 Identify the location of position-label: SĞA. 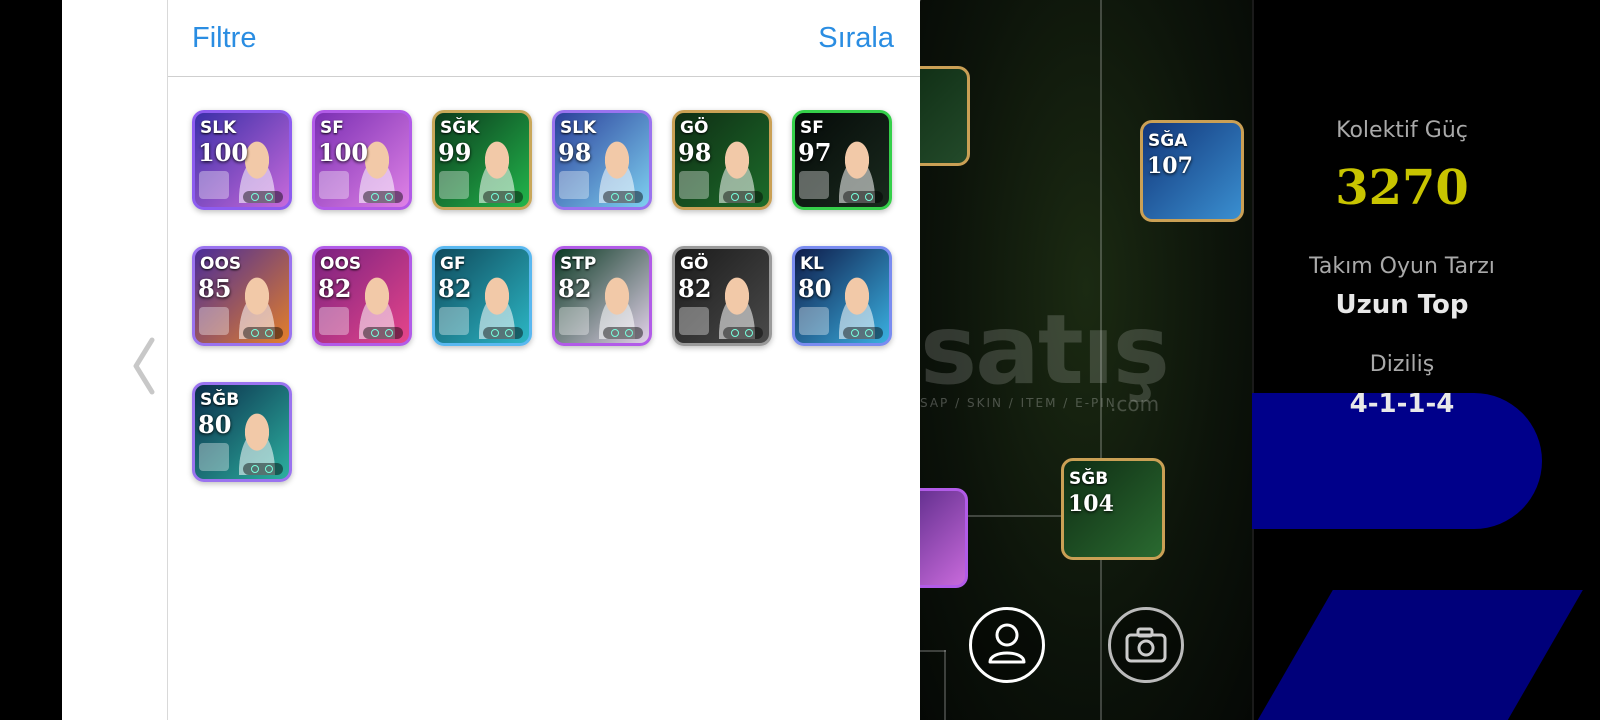
(1168, 141).